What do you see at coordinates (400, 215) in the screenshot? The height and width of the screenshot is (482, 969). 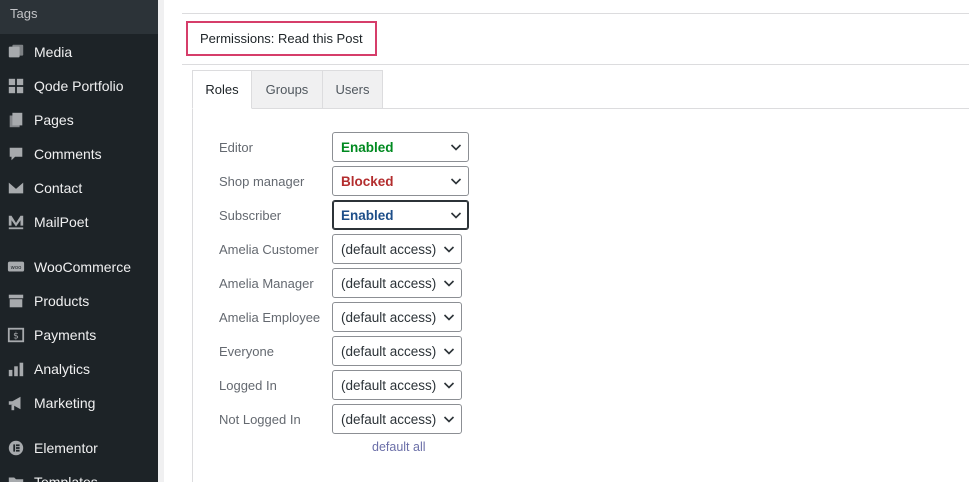 I see `access-select-subscriber: Enabled` at bounding box center [400, 215].